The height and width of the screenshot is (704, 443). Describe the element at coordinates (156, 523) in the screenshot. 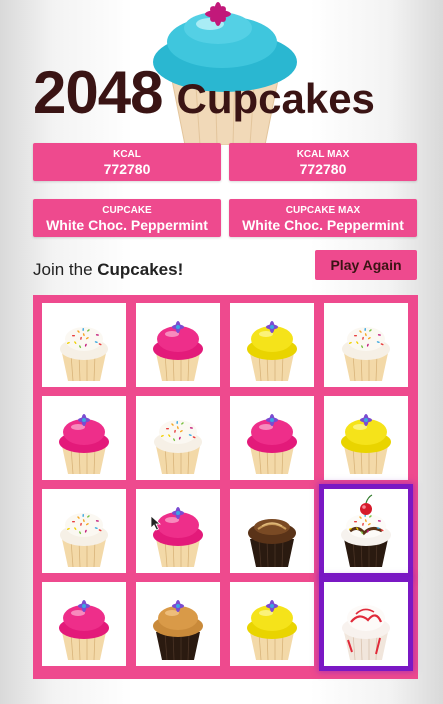

I see `mouse-cursor-icon` at that location.